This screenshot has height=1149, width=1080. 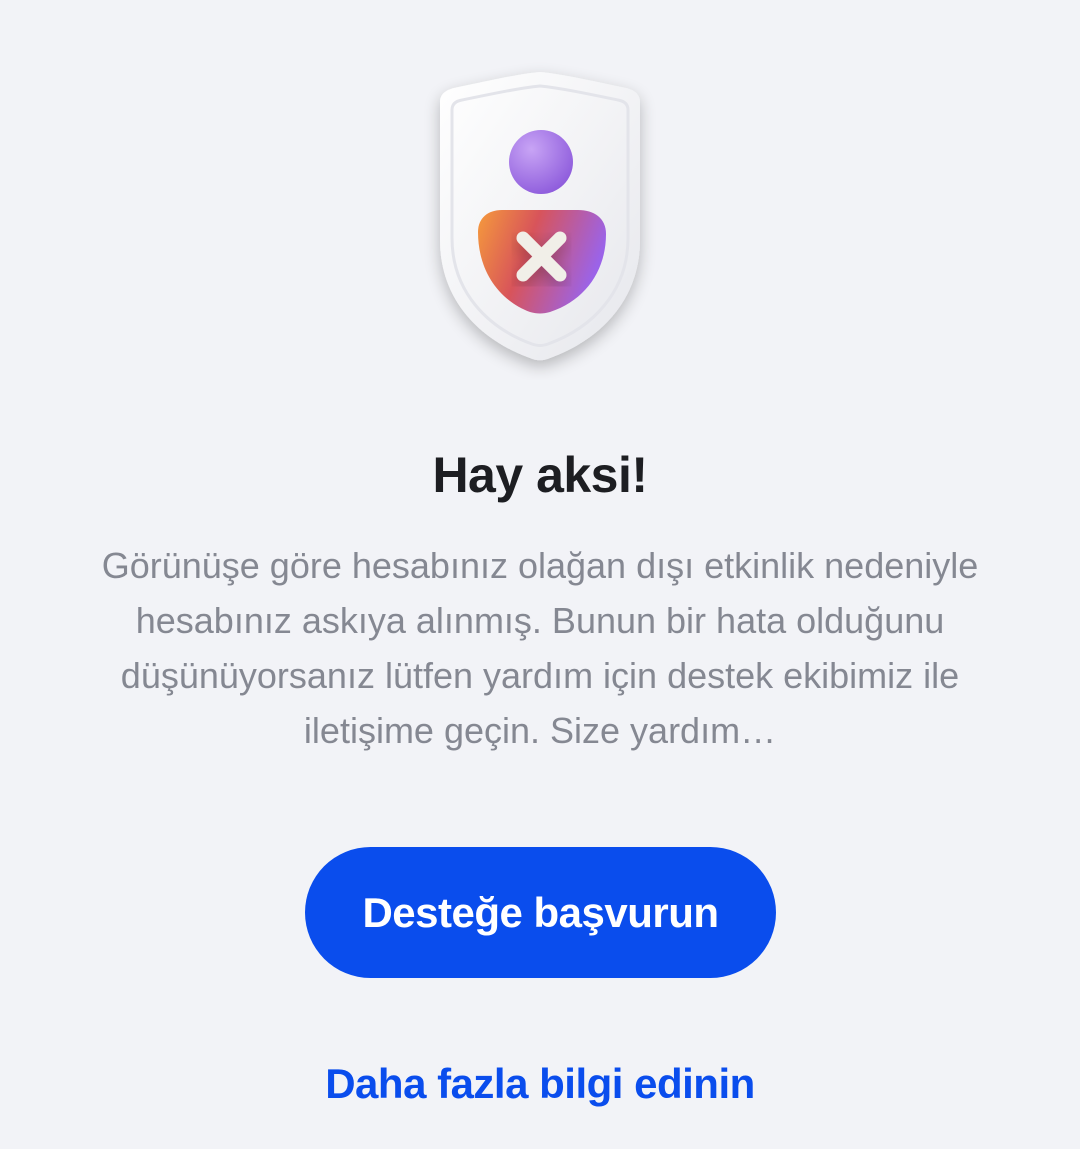 I want to click on contact-support-button: Desteğe başvurun, so click(x=540, y=912).